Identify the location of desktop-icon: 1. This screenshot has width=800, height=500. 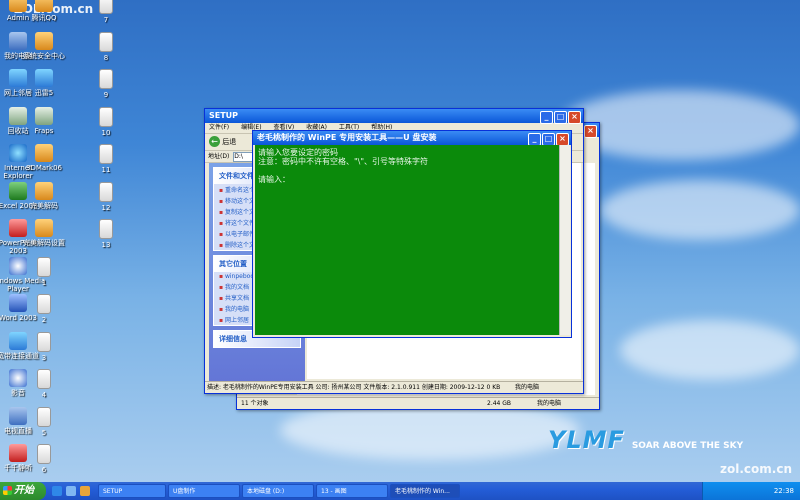
(44, 271).